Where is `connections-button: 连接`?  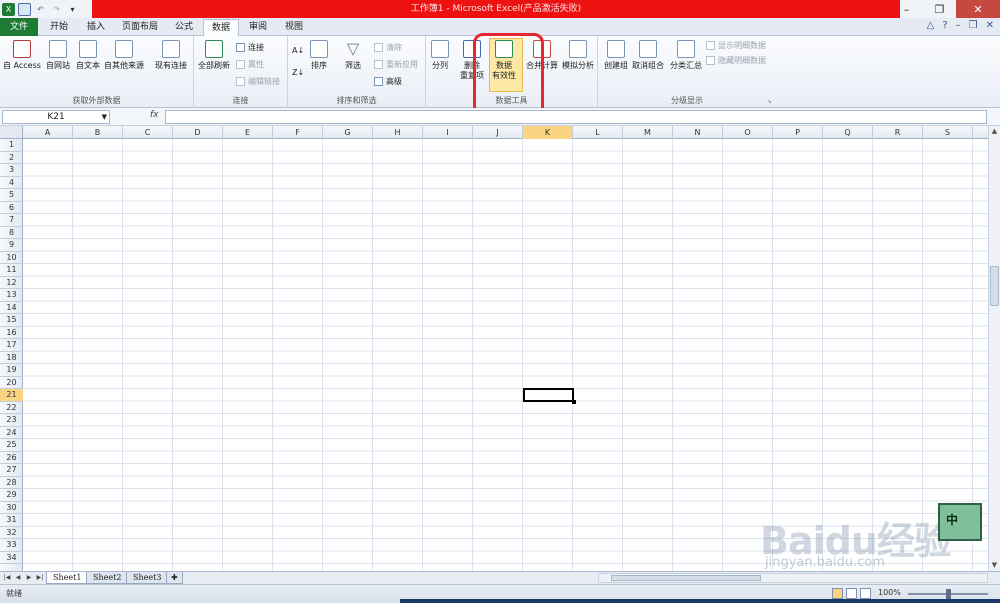
connections-button: 连接 is located at coordinates (250, 47).